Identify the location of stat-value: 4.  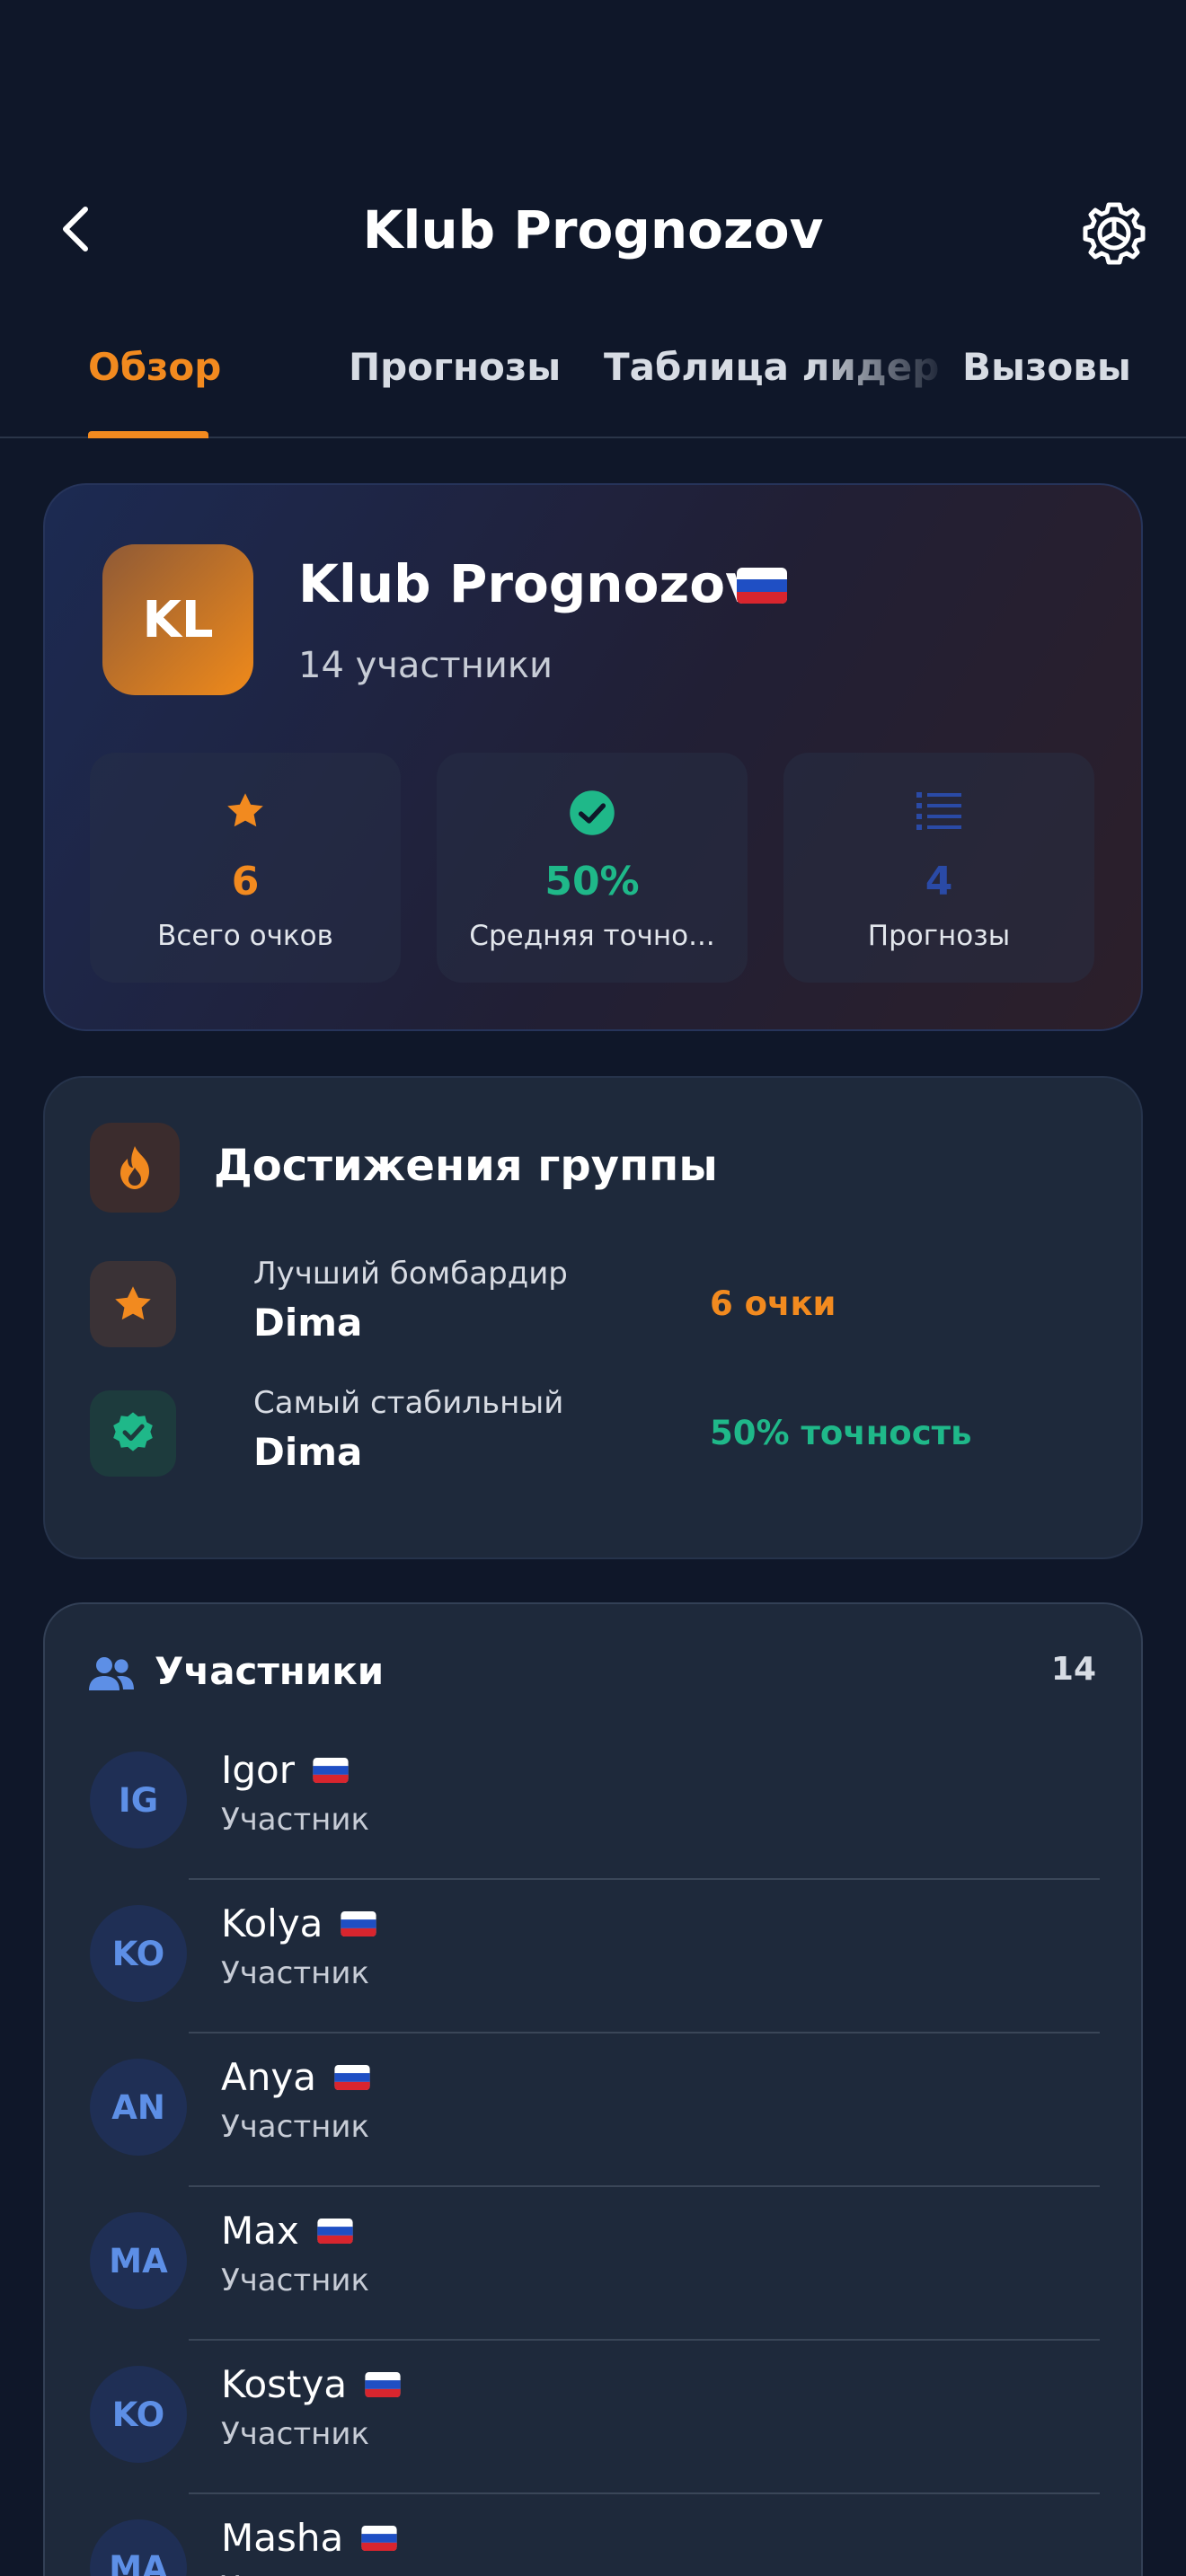
(939, 881).